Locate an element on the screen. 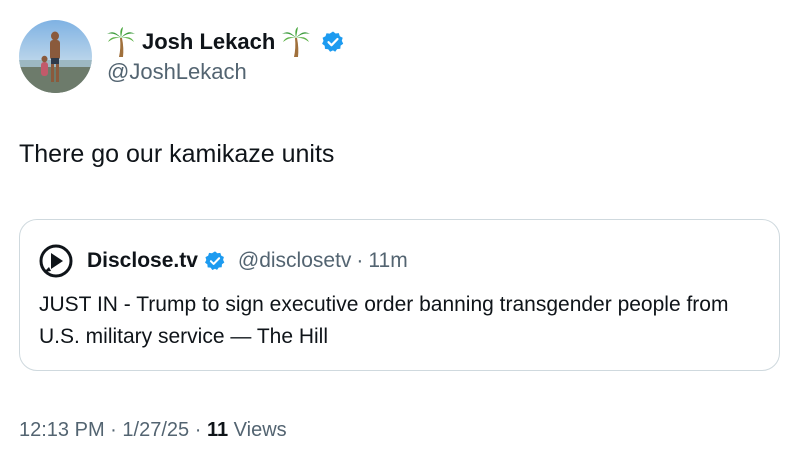 Image resolution: width=800 pixels, height=456 pixels. tweet-metadata: 12:13 PM · 1/27/25 · 11 Views is located at coordinates (153, 430).